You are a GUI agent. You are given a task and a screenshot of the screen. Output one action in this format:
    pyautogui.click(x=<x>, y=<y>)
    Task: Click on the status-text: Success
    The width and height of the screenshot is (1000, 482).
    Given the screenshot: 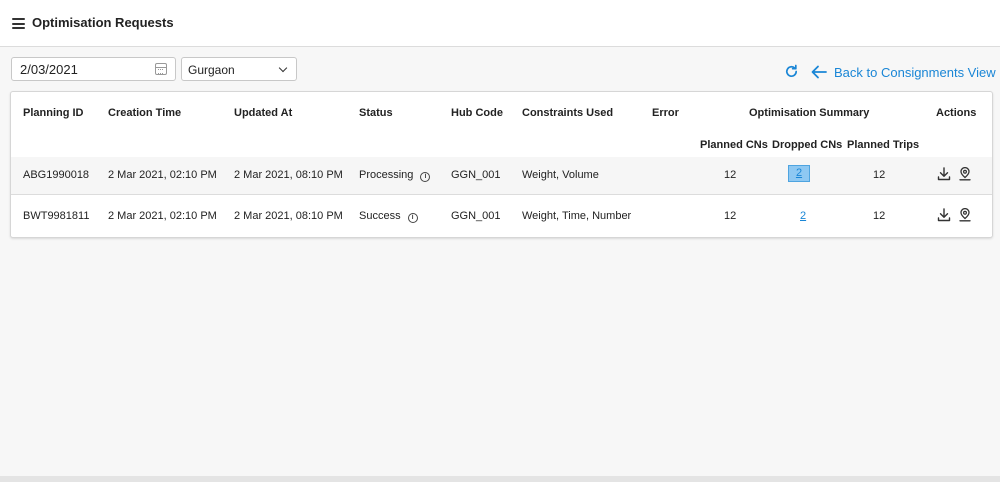 What is the action you would take?
    pyautogui.click(x=380, y=216)
    